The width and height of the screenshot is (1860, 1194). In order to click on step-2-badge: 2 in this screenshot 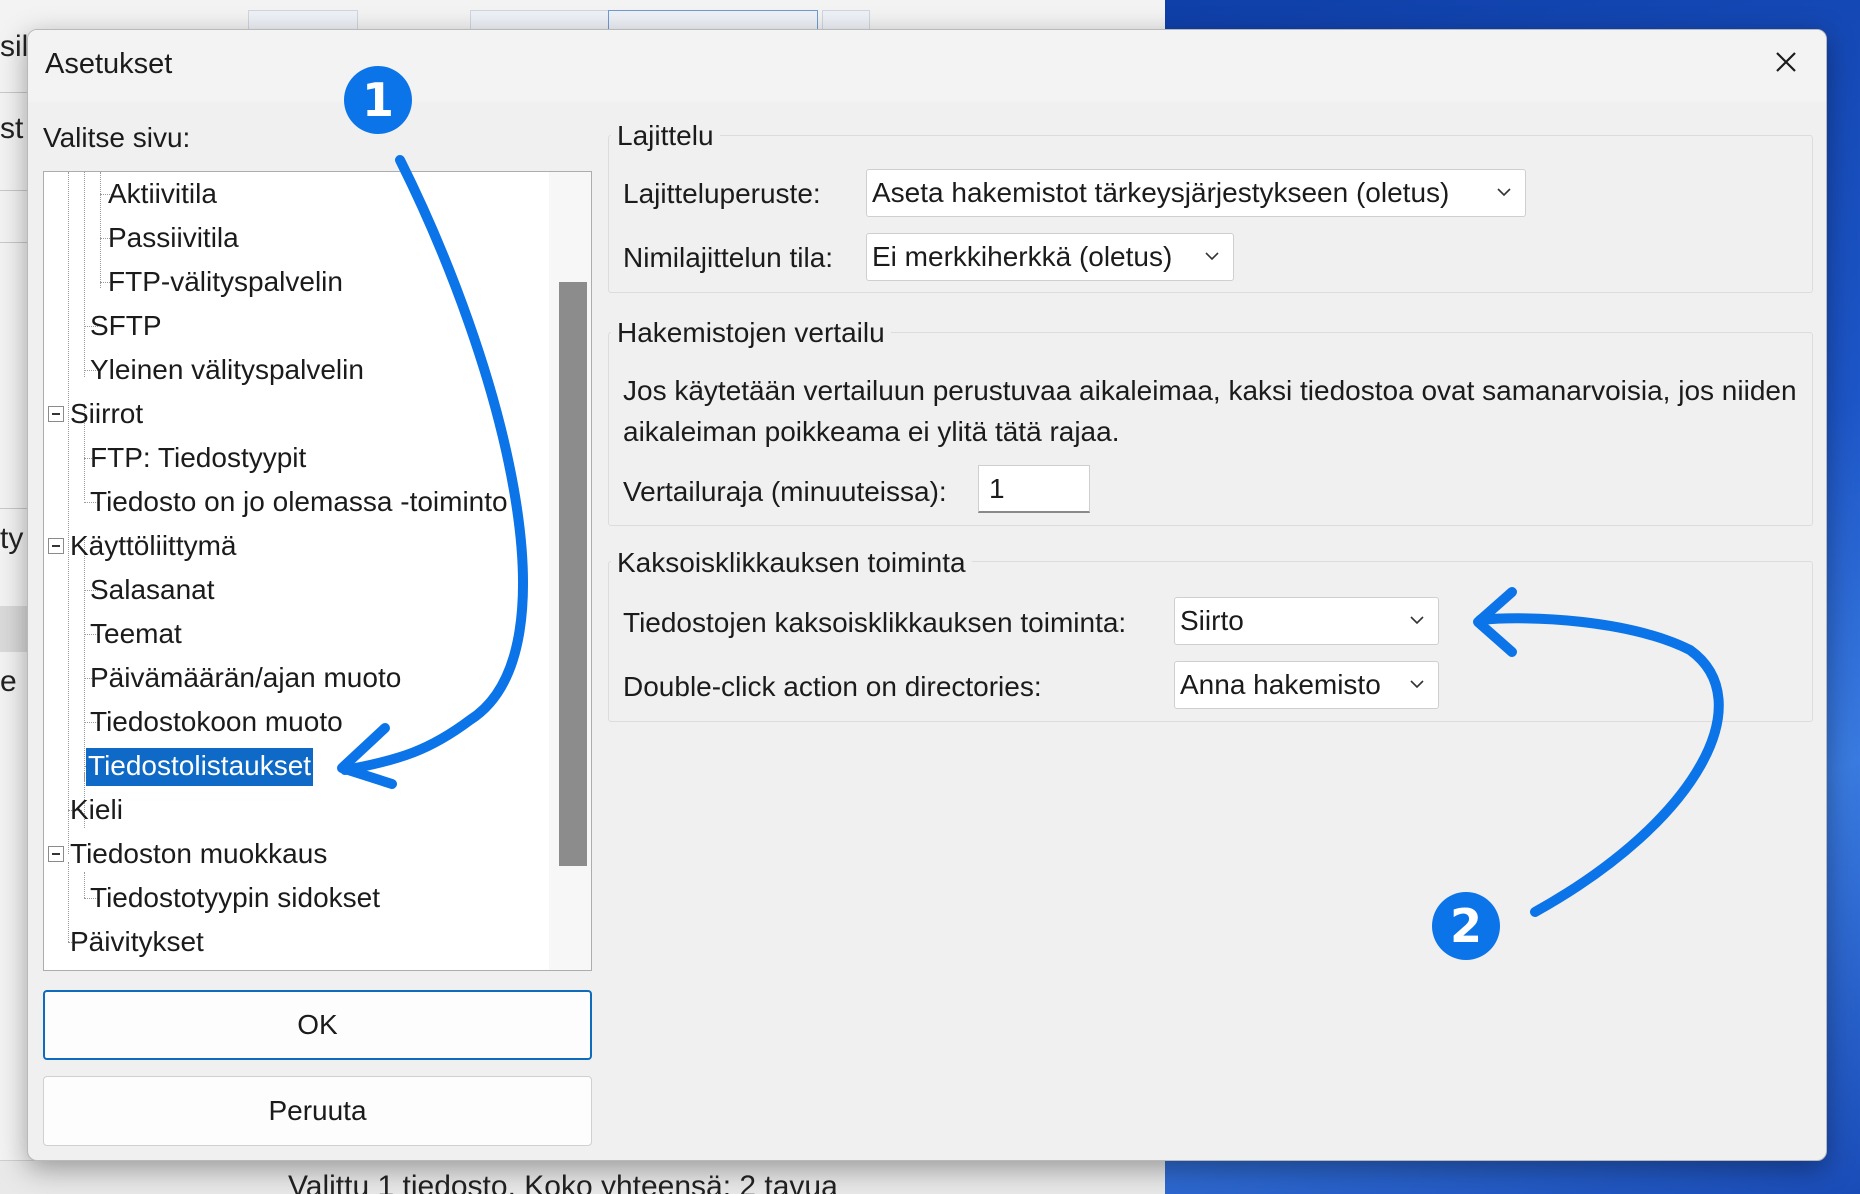, I will do `click(1466, 926)`.